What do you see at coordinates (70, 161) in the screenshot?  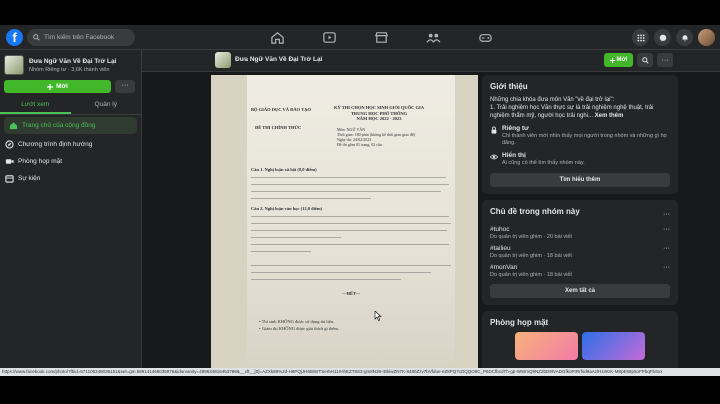 I see `sidebar-item-rooms: Phòng họp mặt` at bounding box center [70, 161].